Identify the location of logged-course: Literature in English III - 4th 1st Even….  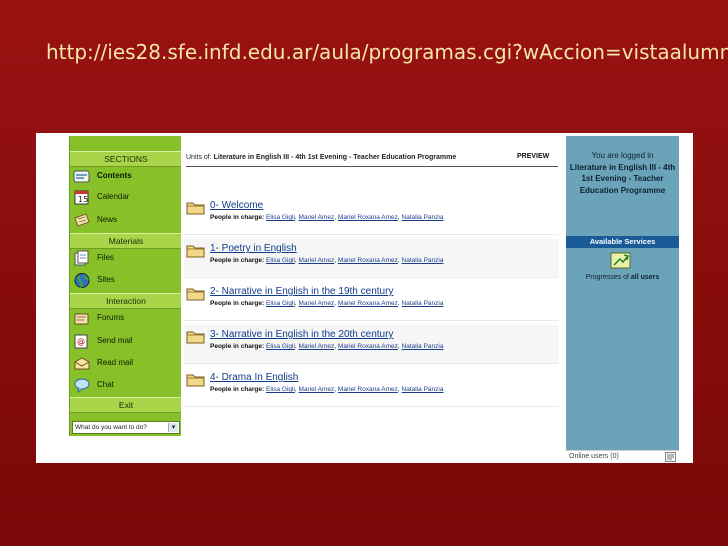
(622, 178).